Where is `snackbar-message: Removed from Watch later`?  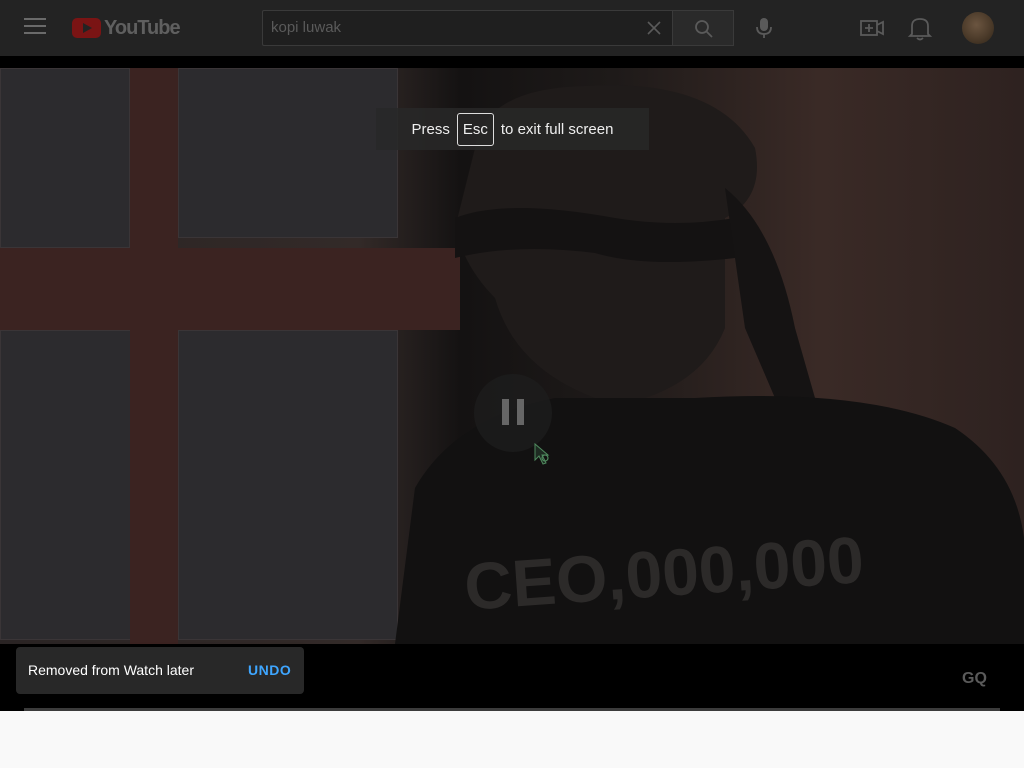 snackbar-message: Removed from Watch later is located at coordinates (111, 670).